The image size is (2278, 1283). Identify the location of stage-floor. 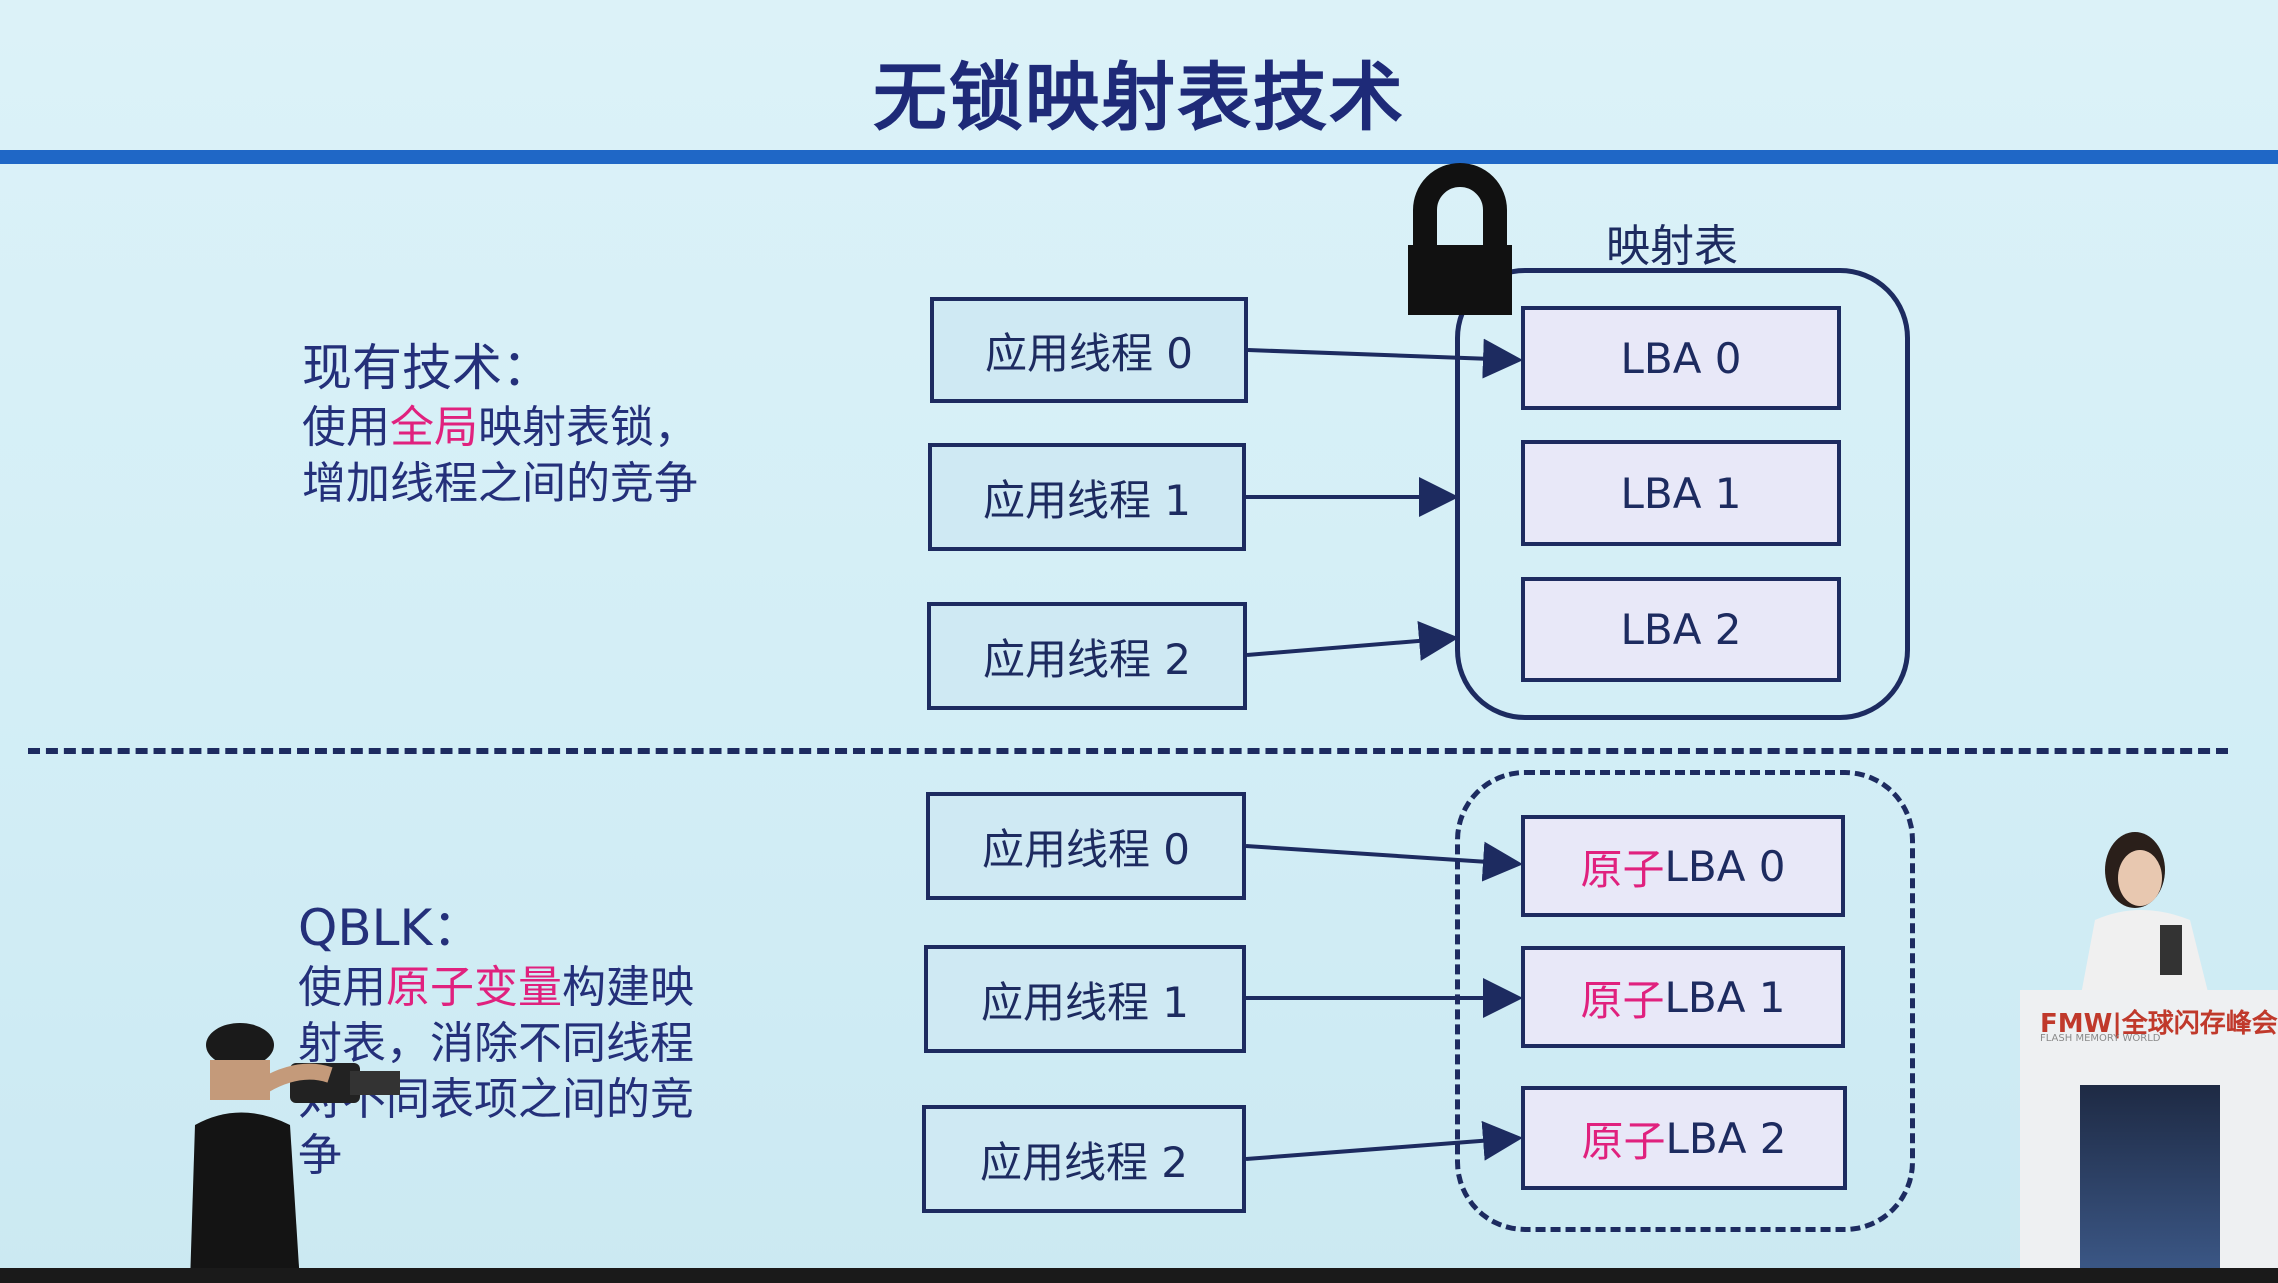
(1139, 1275).